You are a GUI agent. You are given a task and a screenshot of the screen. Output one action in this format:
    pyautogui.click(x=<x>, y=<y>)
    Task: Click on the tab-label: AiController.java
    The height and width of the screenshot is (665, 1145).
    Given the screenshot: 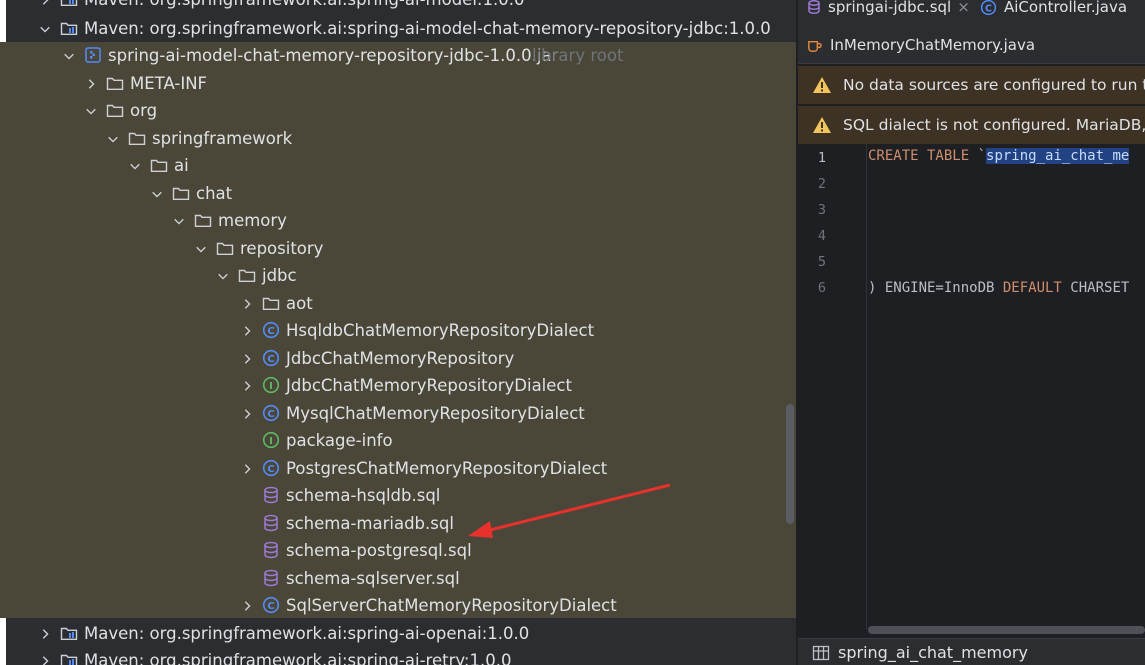 What is the action you would take?
    pyautogui.click(x=1066, y=8)
    